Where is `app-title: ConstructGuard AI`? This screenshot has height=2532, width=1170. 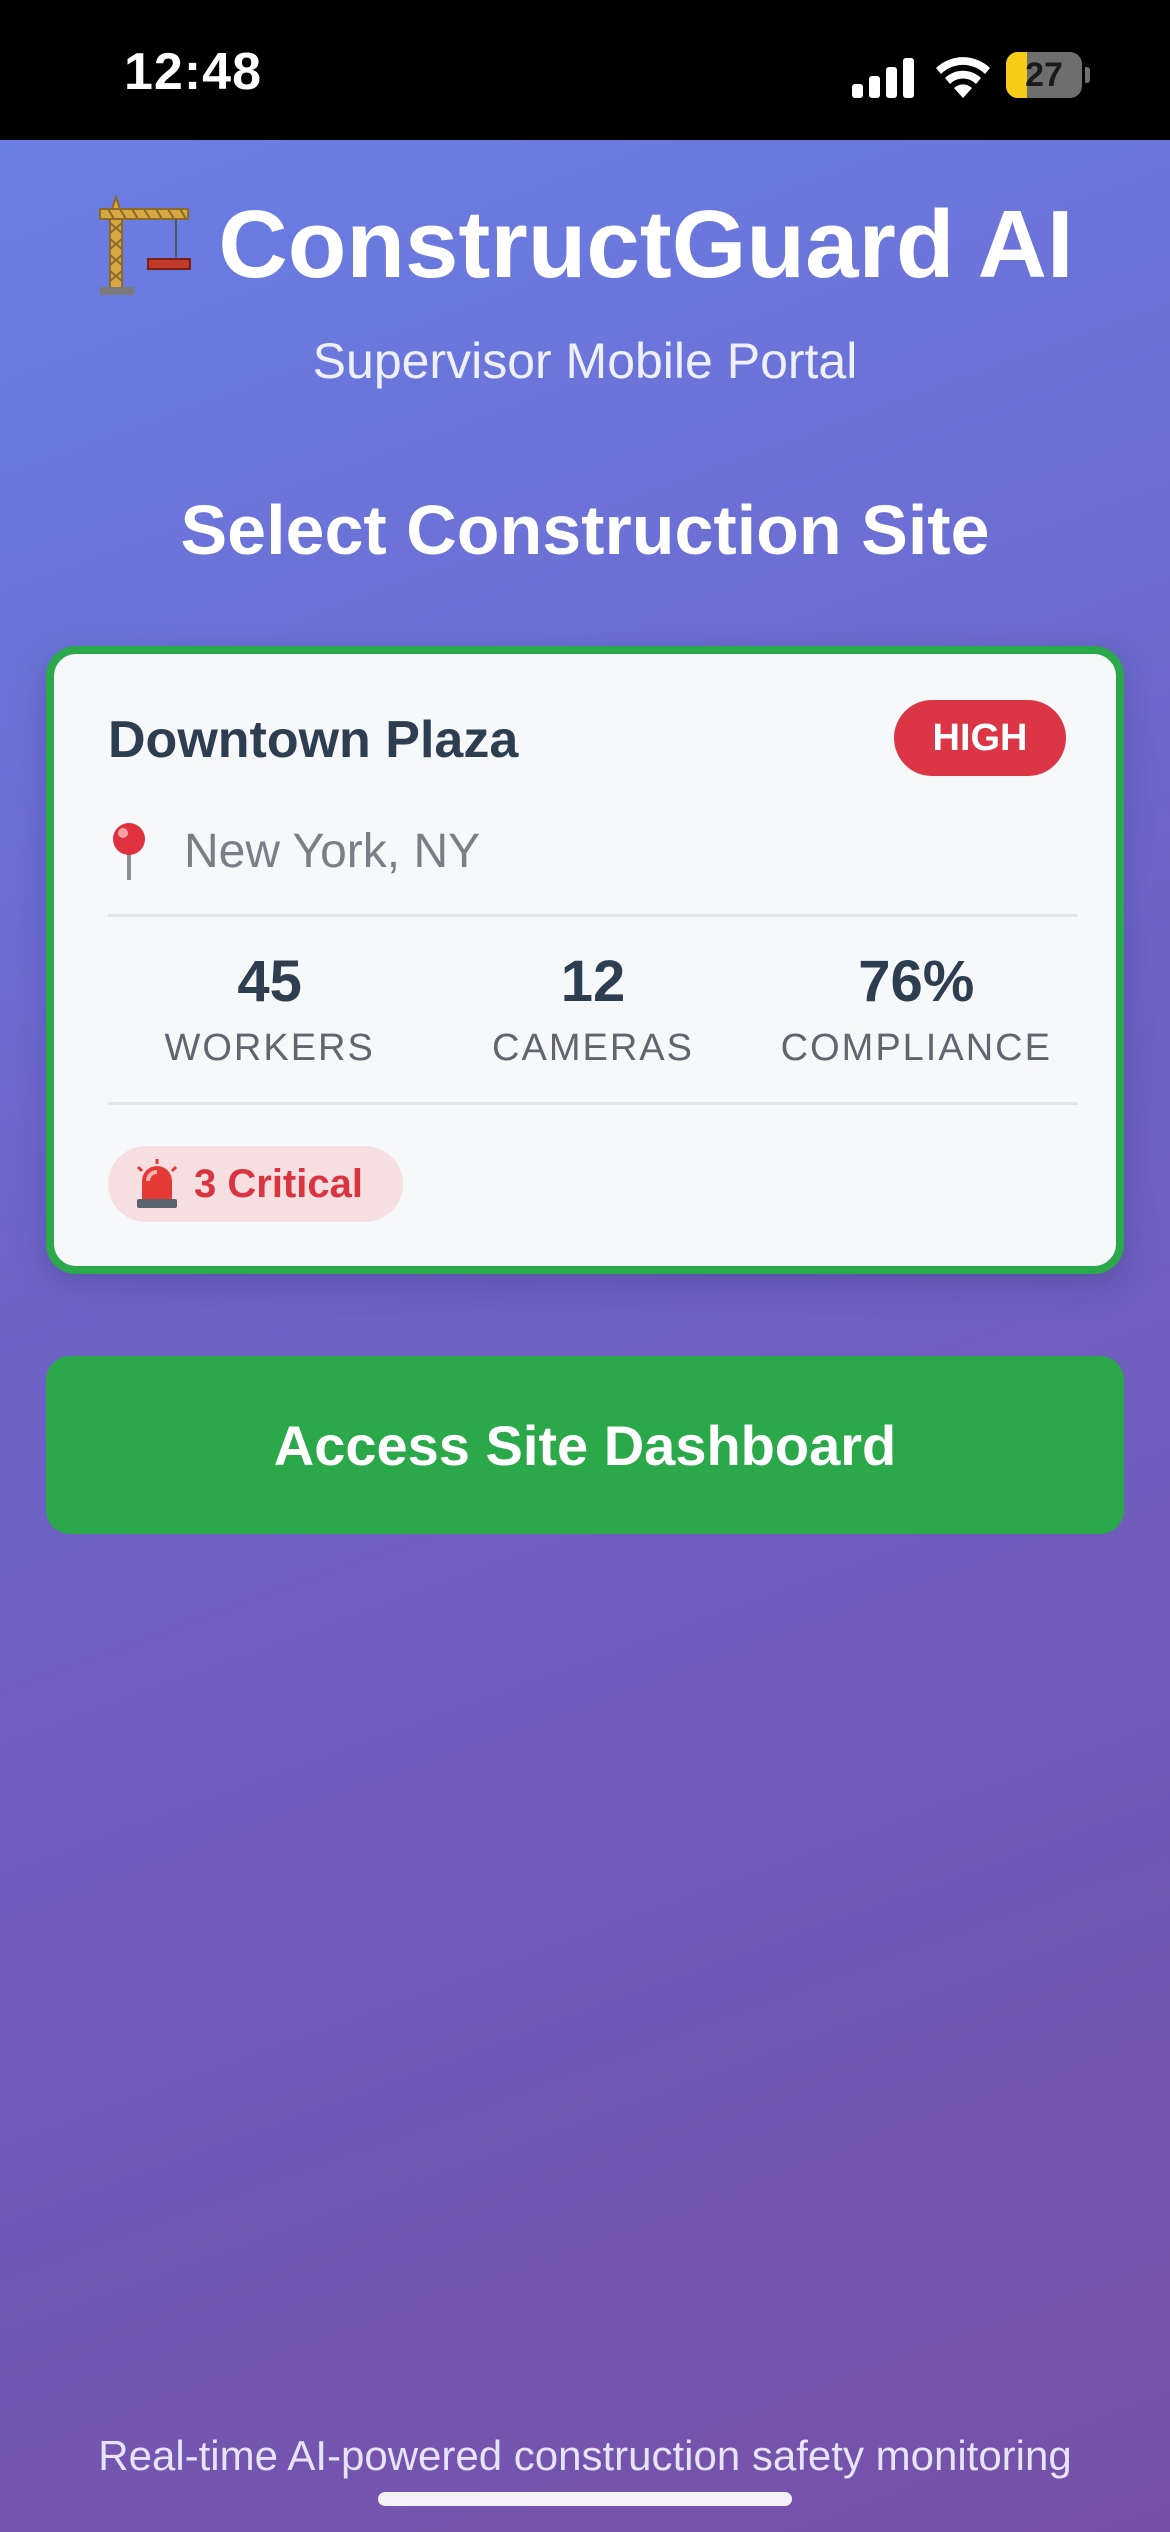
app-title: ConstructGuard AI is located at coordinates (646, 244).